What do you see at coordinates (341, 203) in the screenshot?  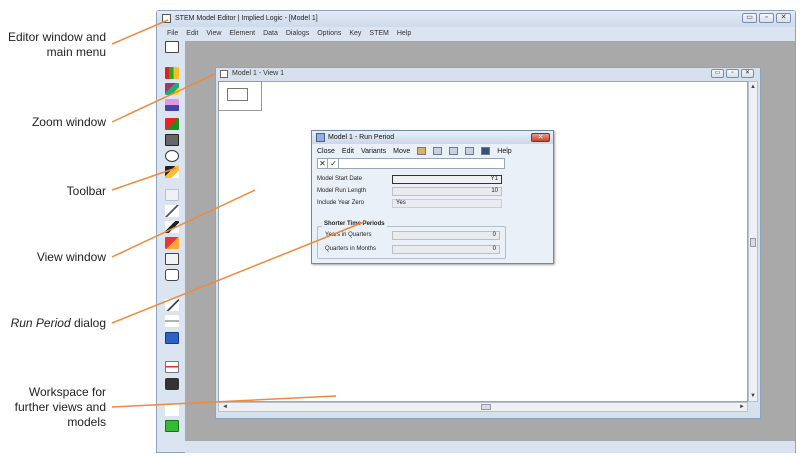 I see `field-label-year-zero: Include Year Zero` at bounding box center [341, 203].